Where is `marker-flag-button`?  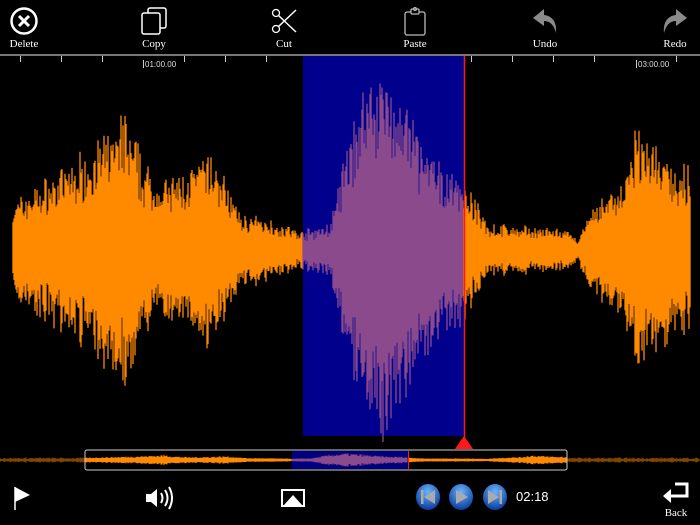
marker-flag-button is located at coordinates (23, 500).